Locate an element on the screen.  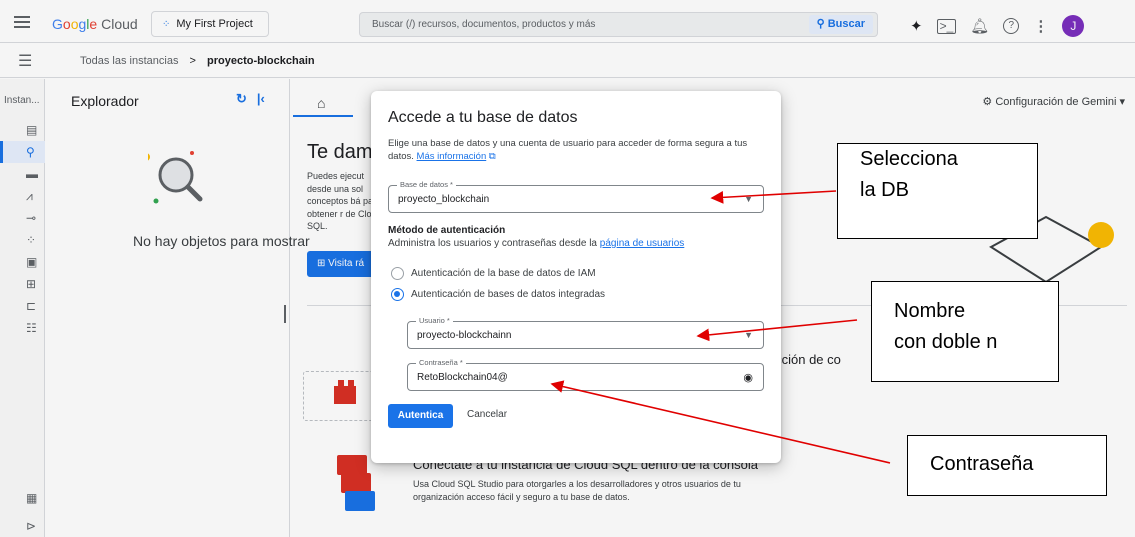
more-info-link: Más información is located at coordinates (452, 156).